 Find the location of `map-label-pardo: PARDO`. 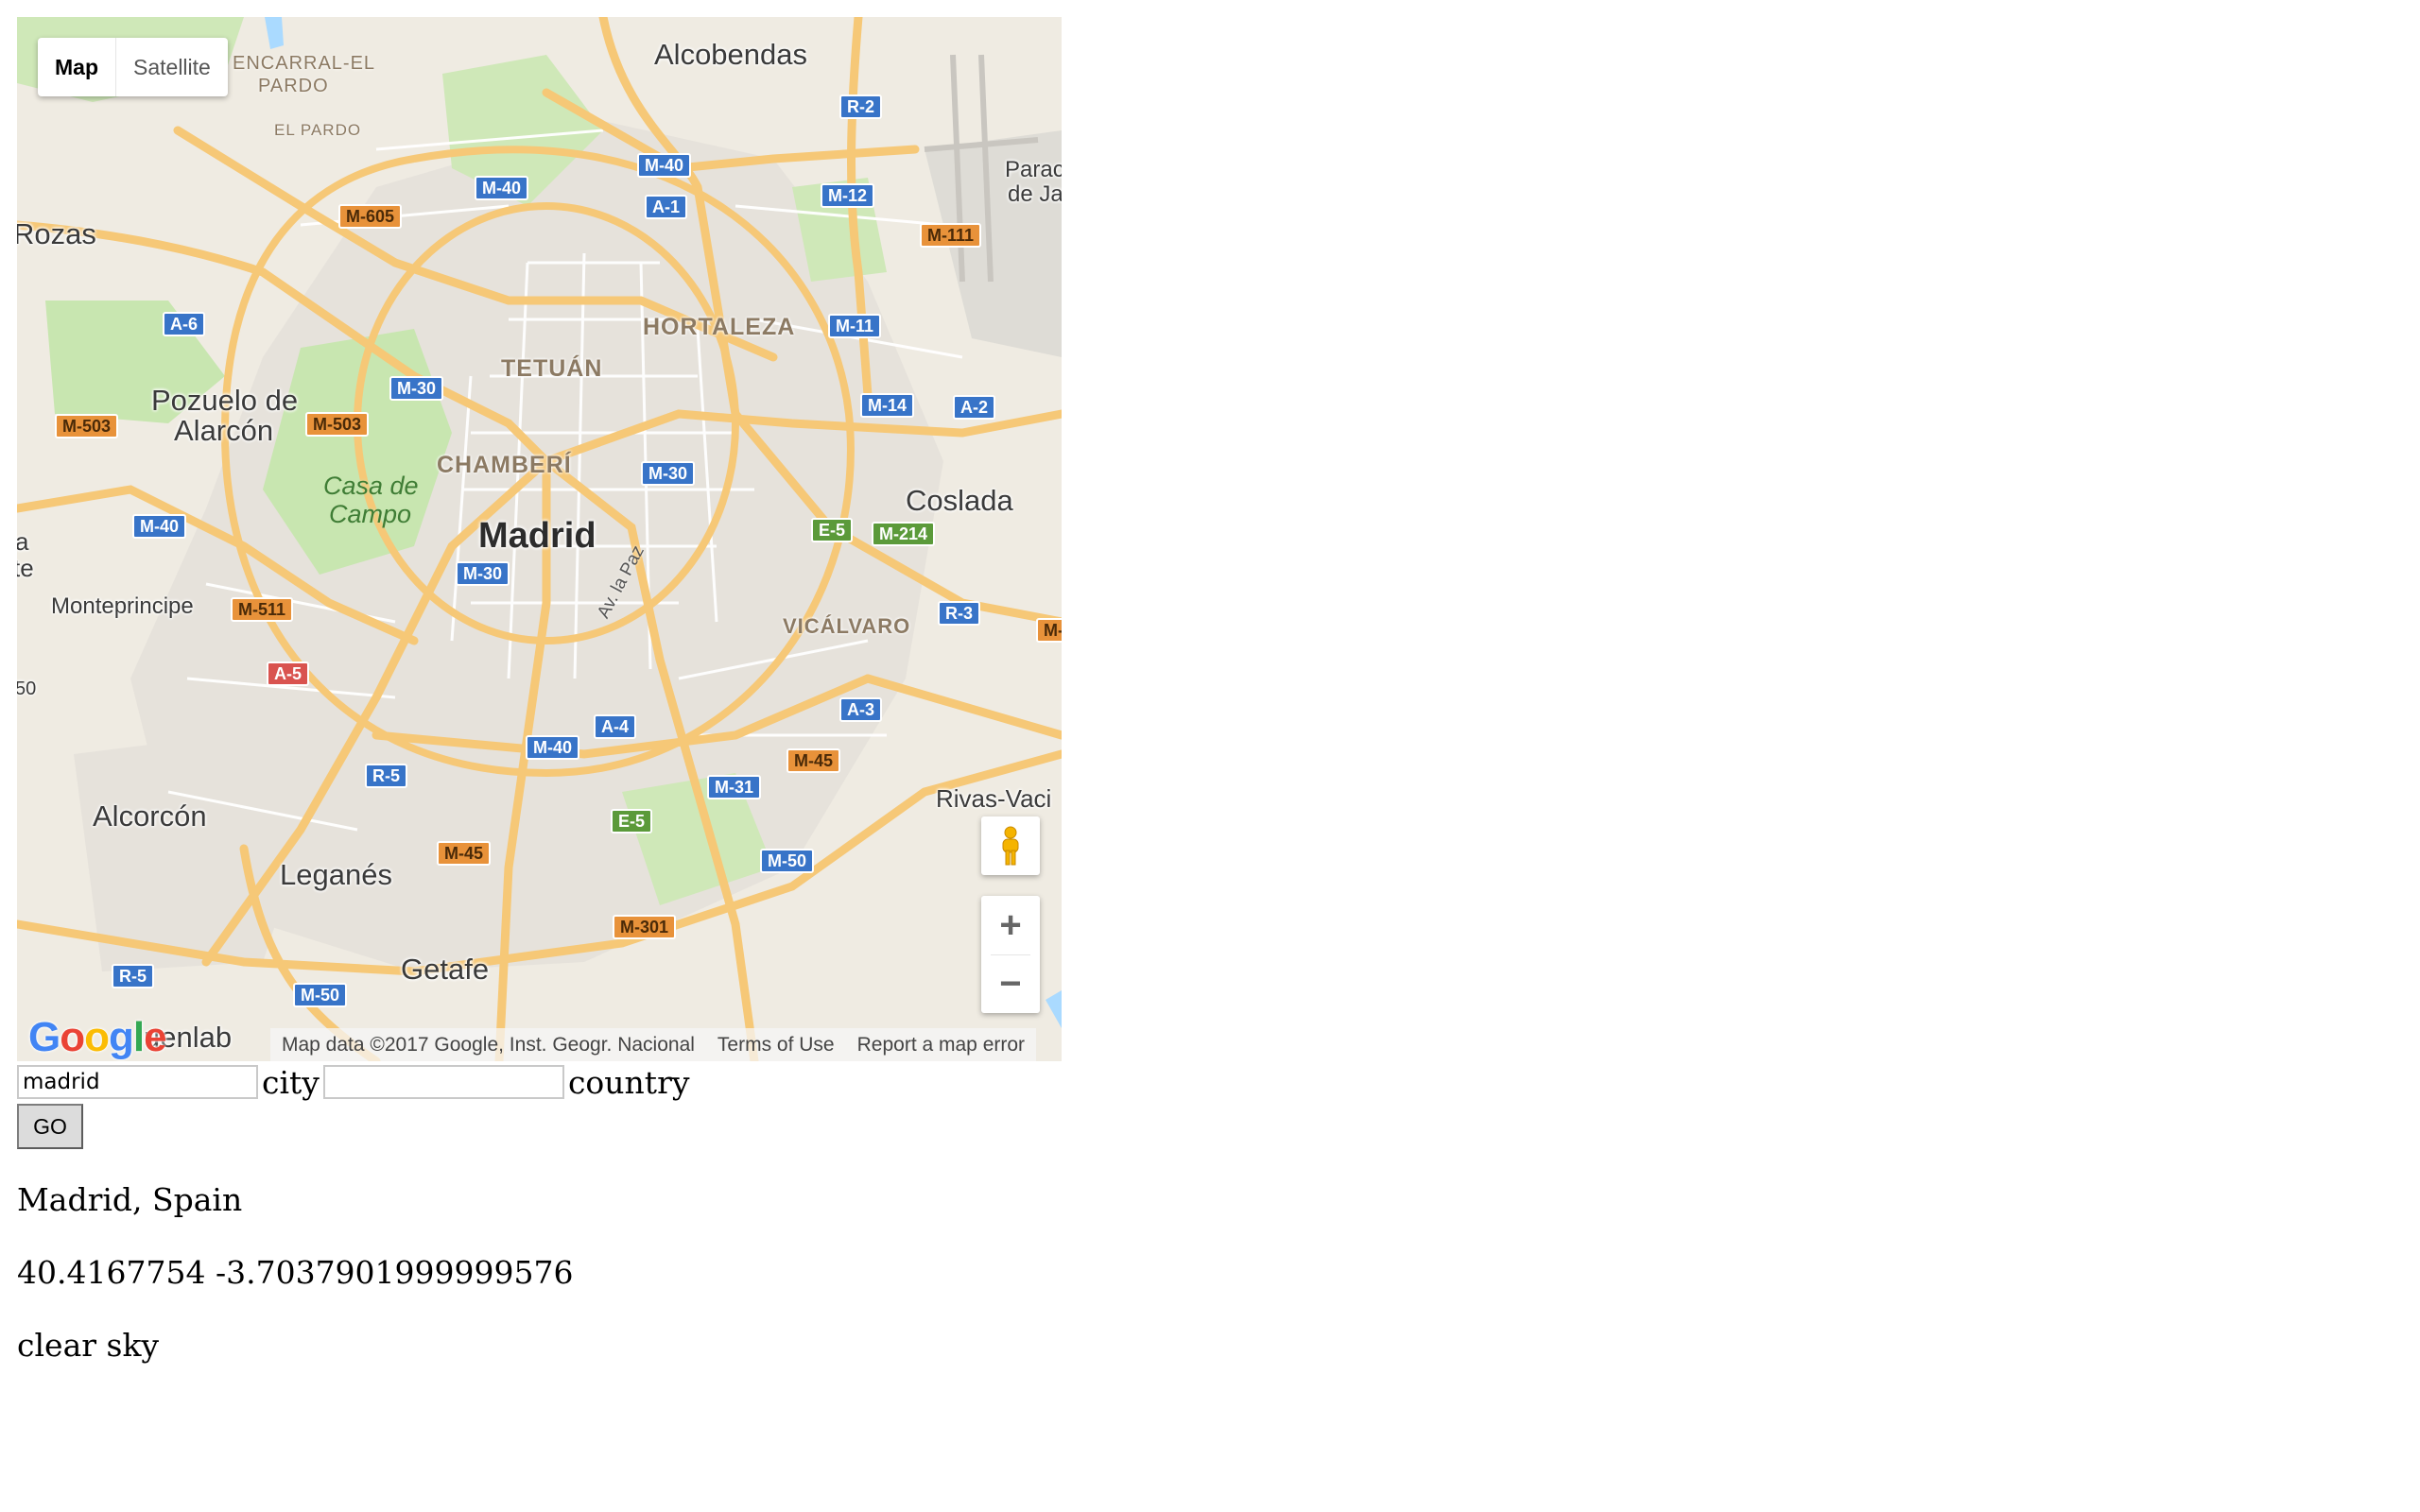

map-label-pardo: PARDO is located at coordinates (293, 86).